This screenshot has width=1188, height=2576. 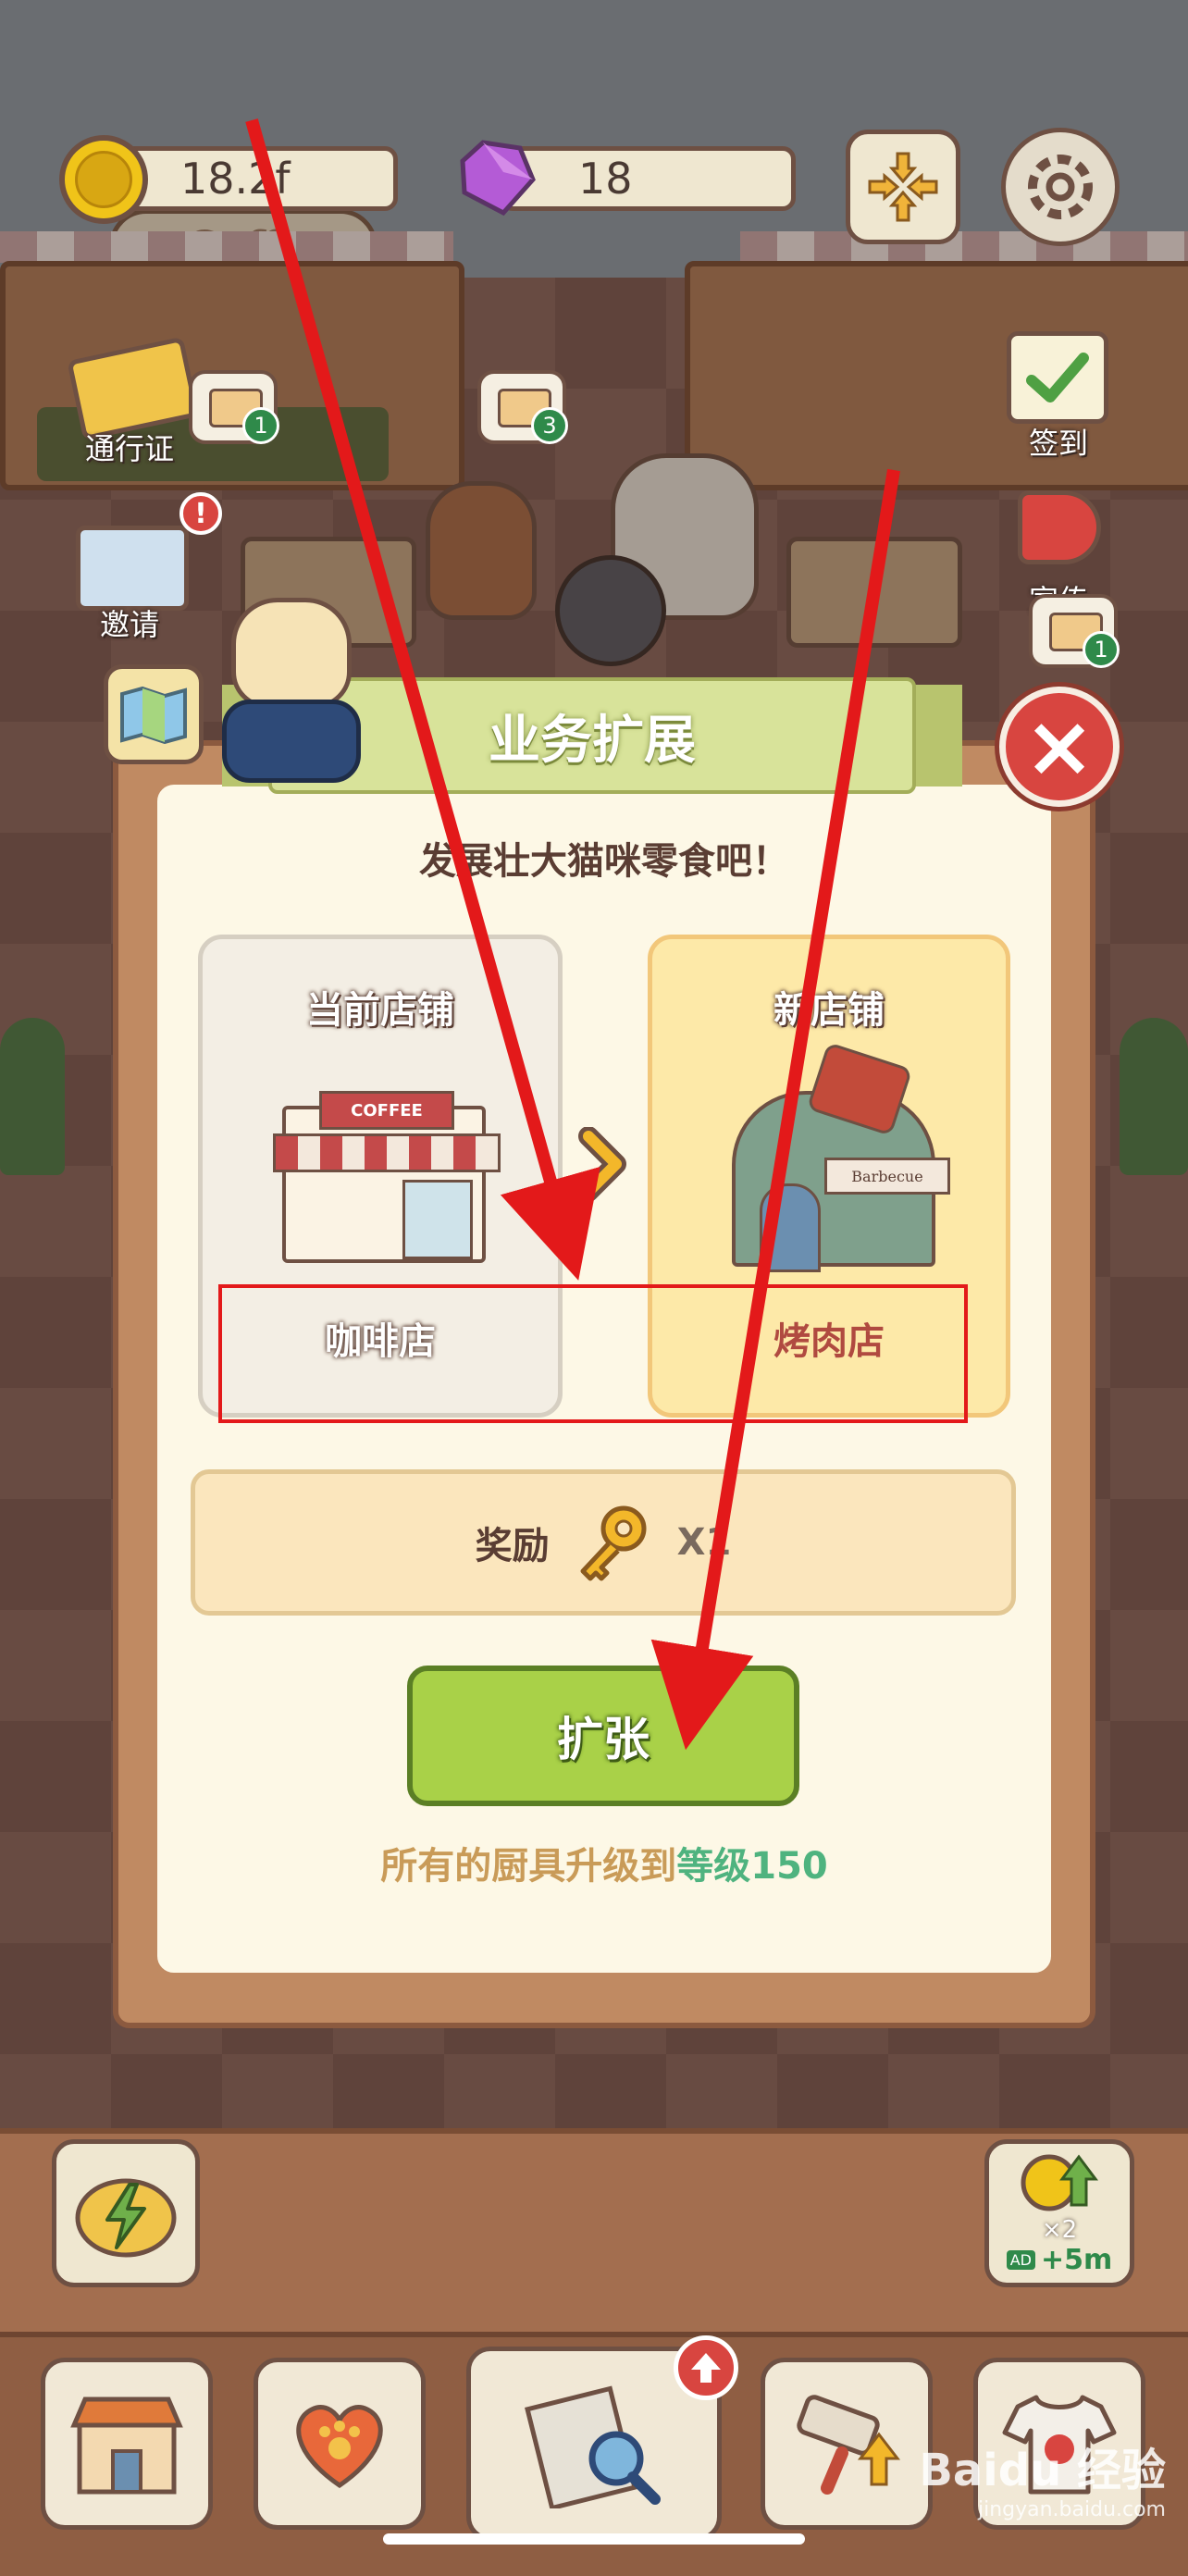 What do you see at coordinates (380, 1341) in the screenshot?
I see `current-shop-name: 咖啡店` at bounding box center [380, 1341].